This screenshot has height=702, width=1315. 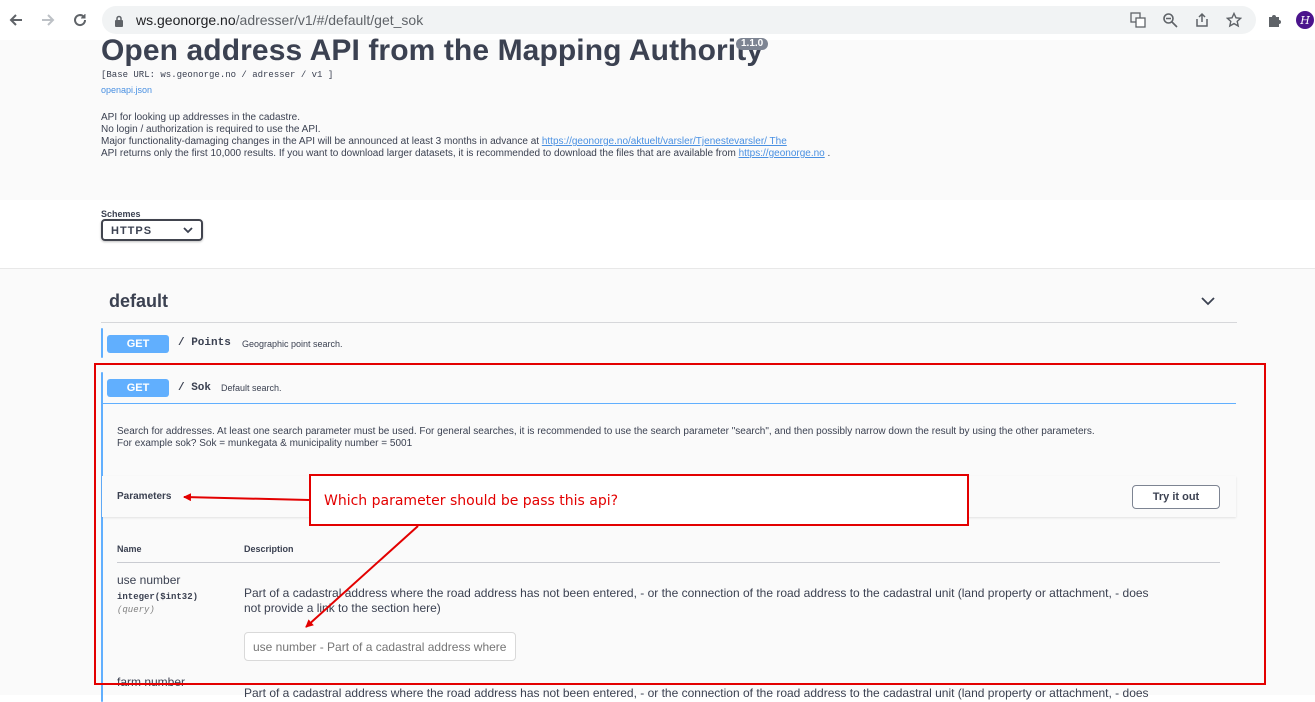 What do you see at coordinates (292, 344) in the screenshot?
I see `operation-summary: Geographic point search.` at bounding box center [292, 344].